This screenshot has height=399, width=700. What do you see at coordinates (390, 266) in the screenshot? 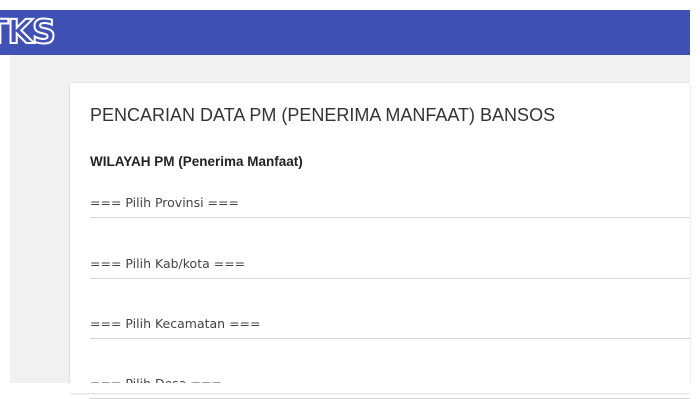
I see `regency-select: === Pilih Kab/kota ===` at bounding box center [390, 266].